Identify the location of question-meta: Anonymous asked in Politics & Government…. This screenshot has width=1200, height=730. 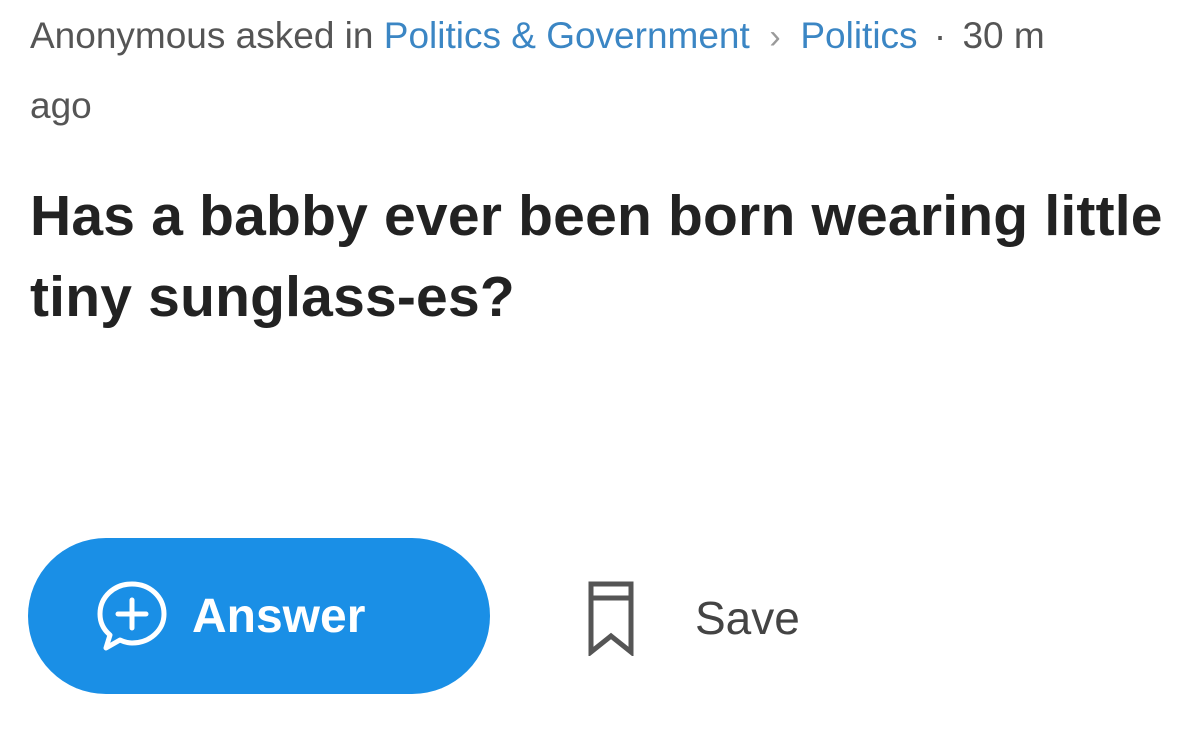
(615, 36).